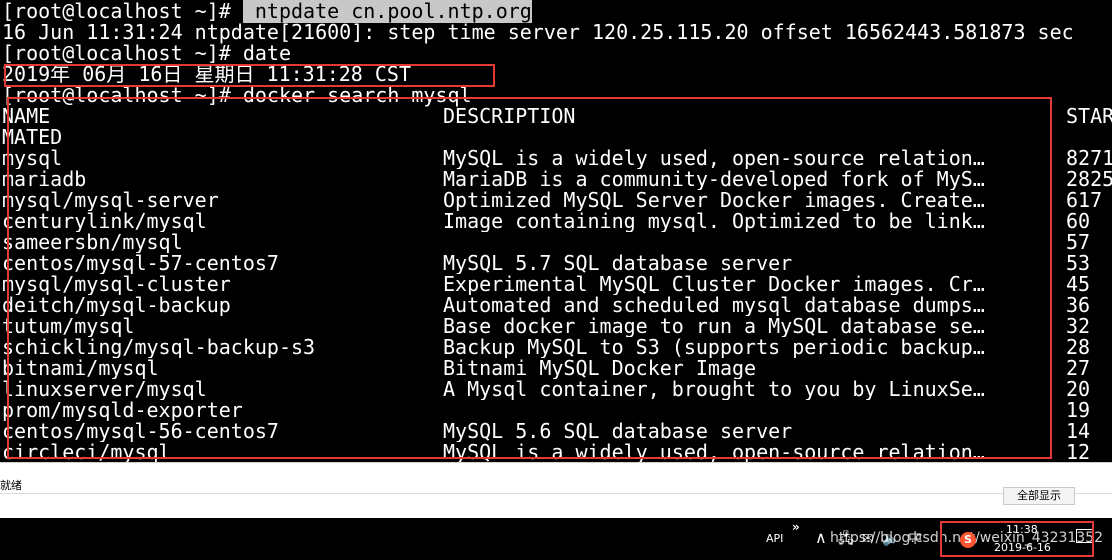  I want to click on cell-stars: 14, so click(1078, 431).